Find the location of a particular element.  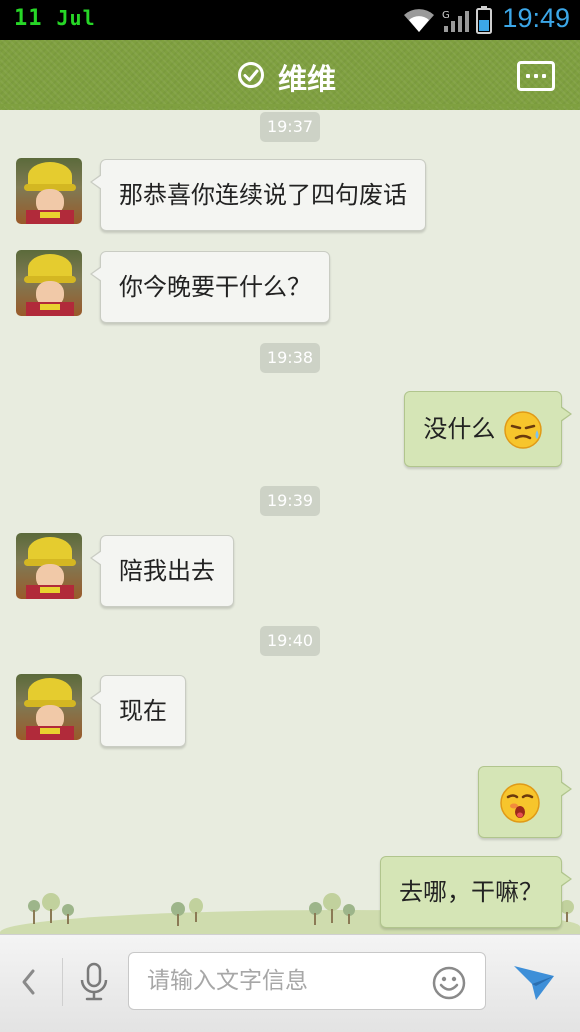

svg-text: G is located at coordinates (446, 15).